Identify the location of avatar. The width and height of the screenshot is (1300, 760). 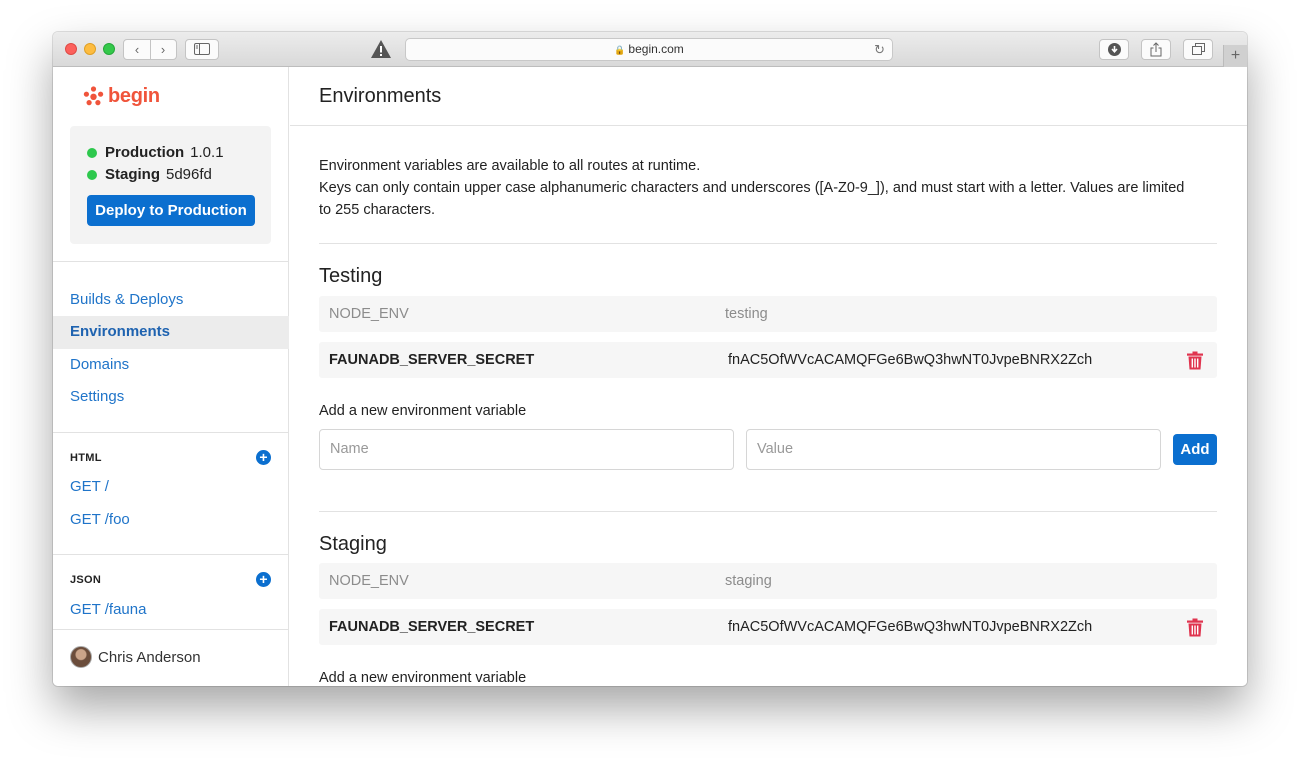
(81, 657).